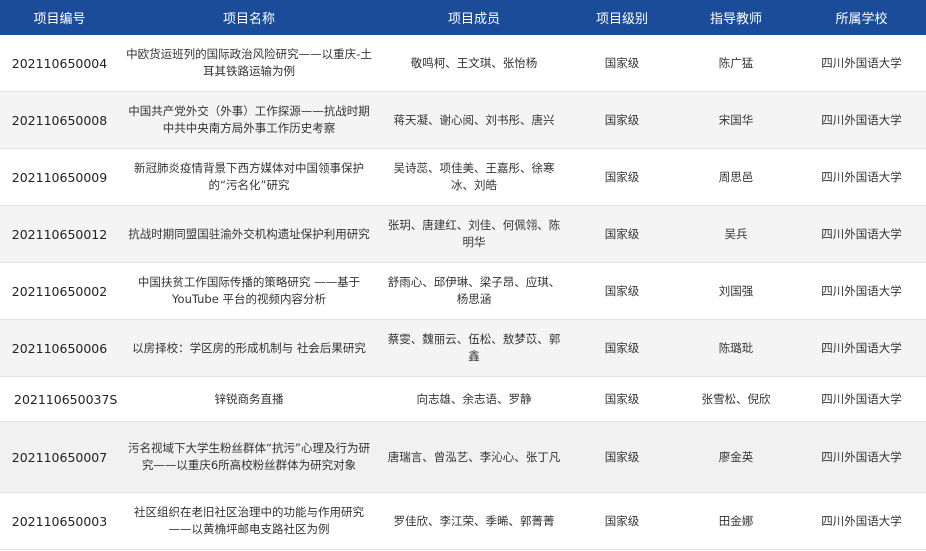 The width and height of the screenshot is (926, 551). What do you see at coordinates (249, 177) in the screenshot?
I see `cell-project-name: 新冠肺炎疫情背景下西方媒体对中国领事保护的“污名化”研究` at bounding box center [249, 177].